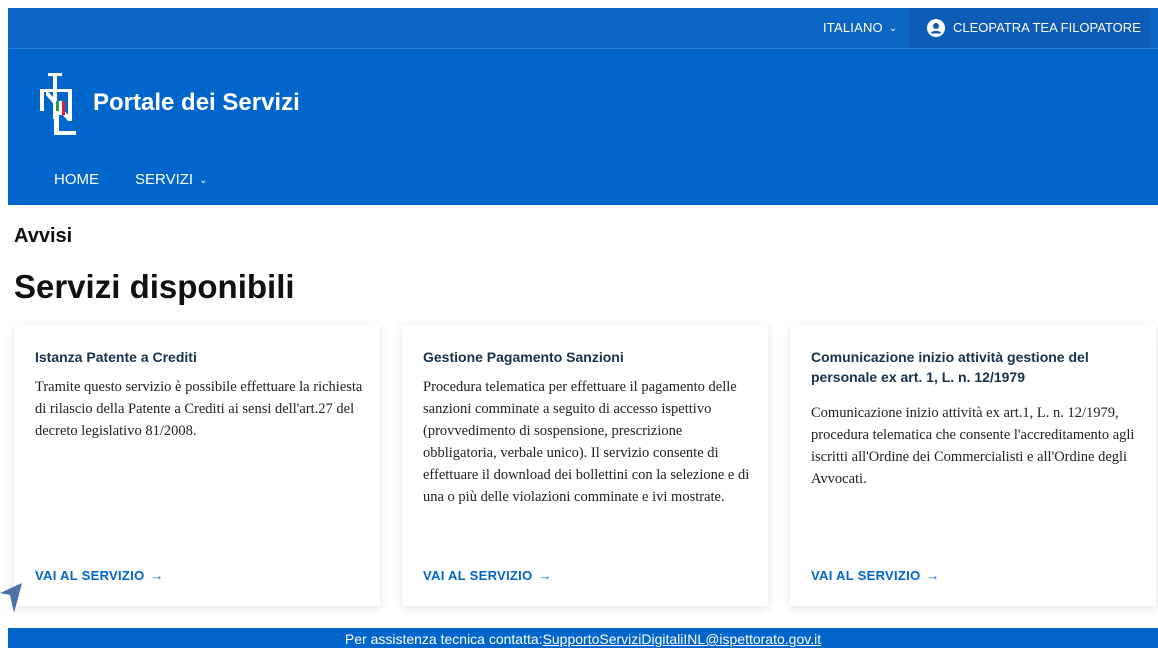  Describe the element at coordinates (164, 179) in the screenshot. I see `nav-servizi-label: SERVIZI` at that location.